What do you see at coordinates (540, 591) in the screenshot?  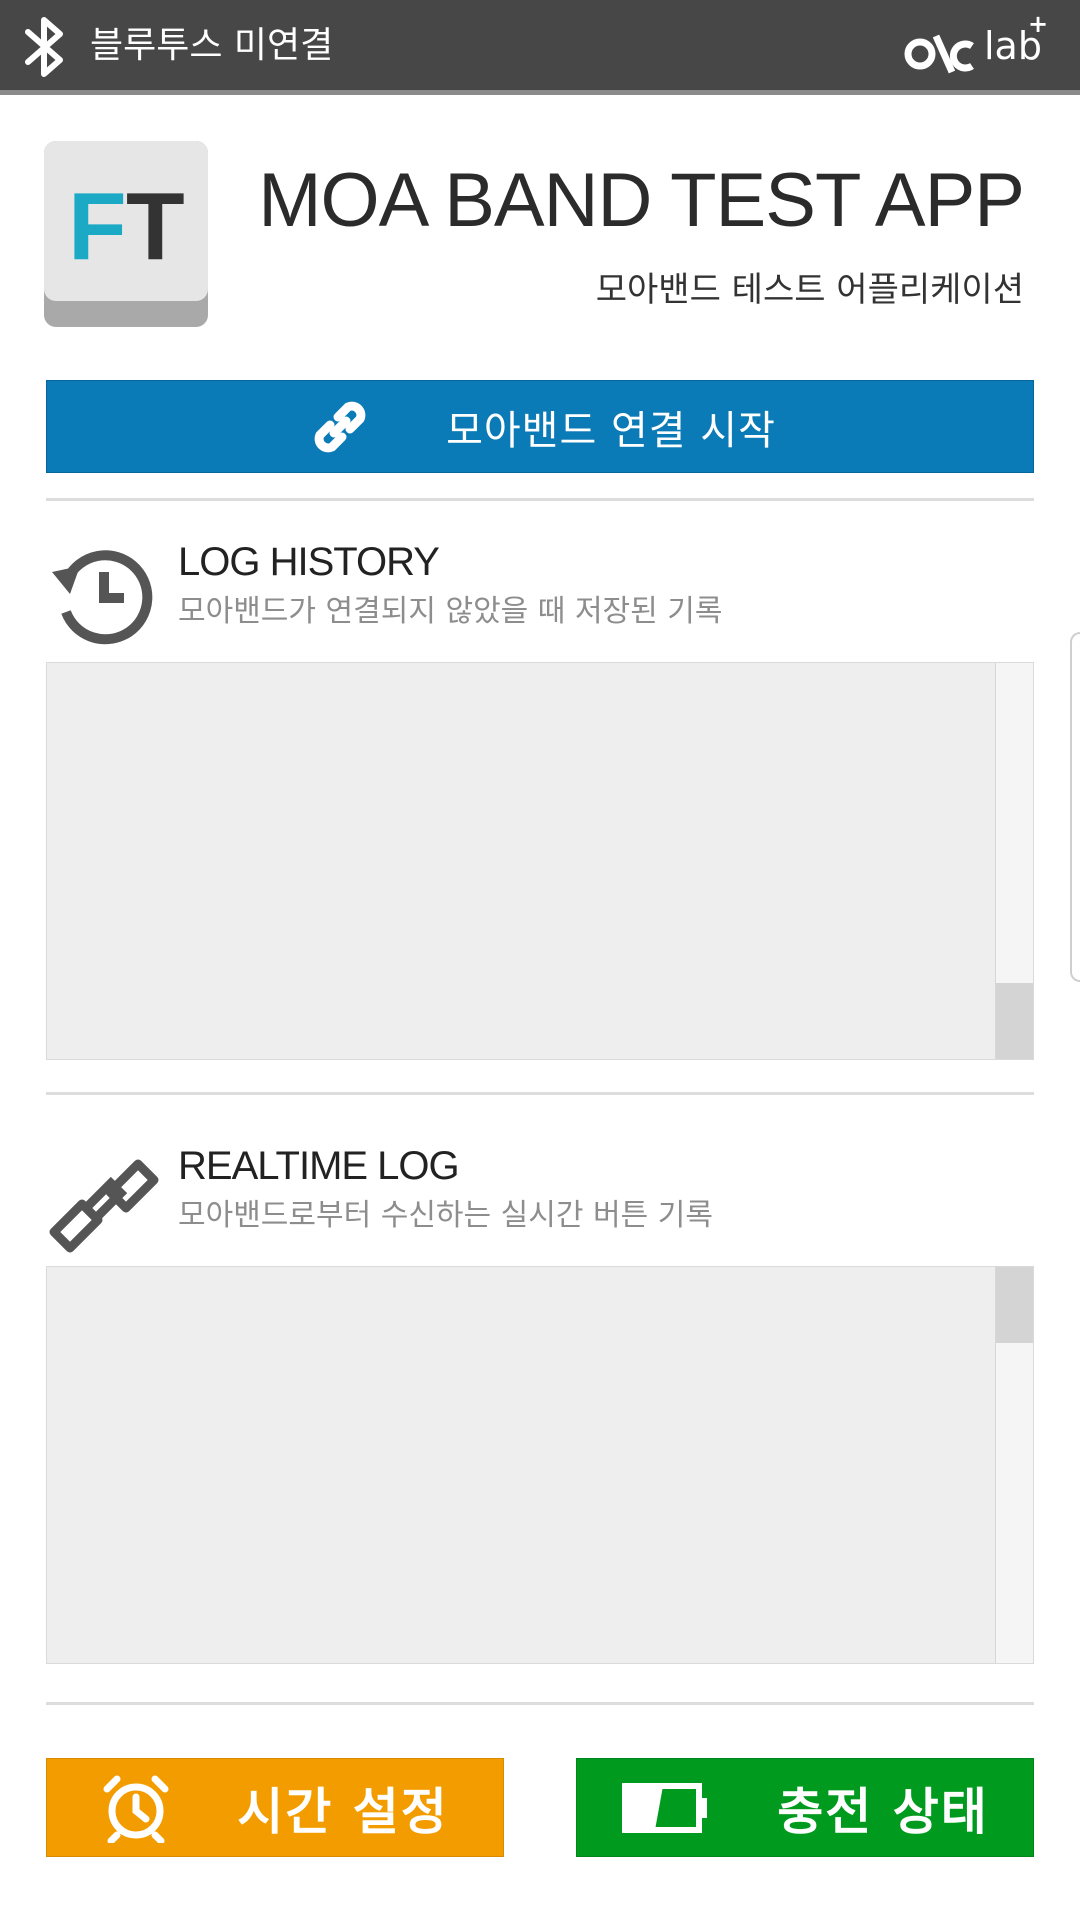 I see `log-history-header: LOG HISTORY 모아밴드가 연결되지 않았을 때 저장된 기록` at bounding box center [540, 591].